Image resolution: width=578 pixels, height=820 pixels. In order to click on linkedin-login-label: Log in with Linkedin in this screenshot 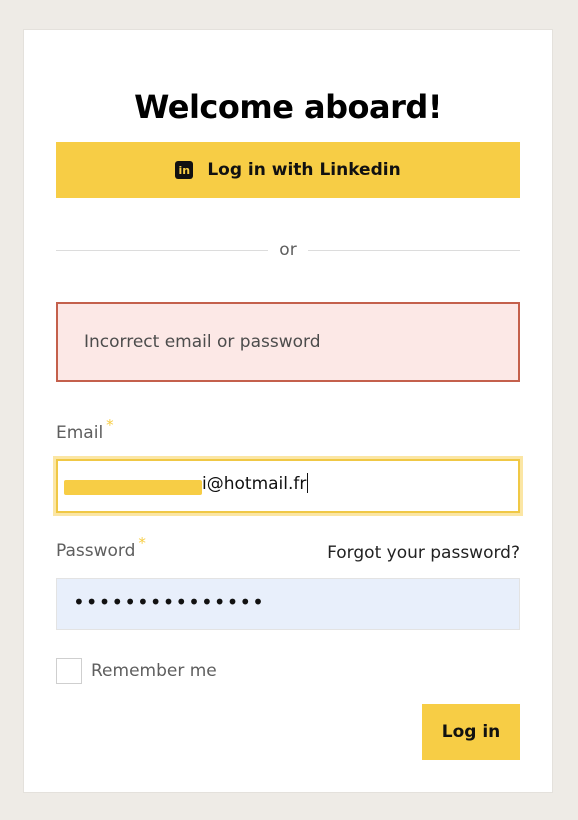, I will do `click(304, 170)`.